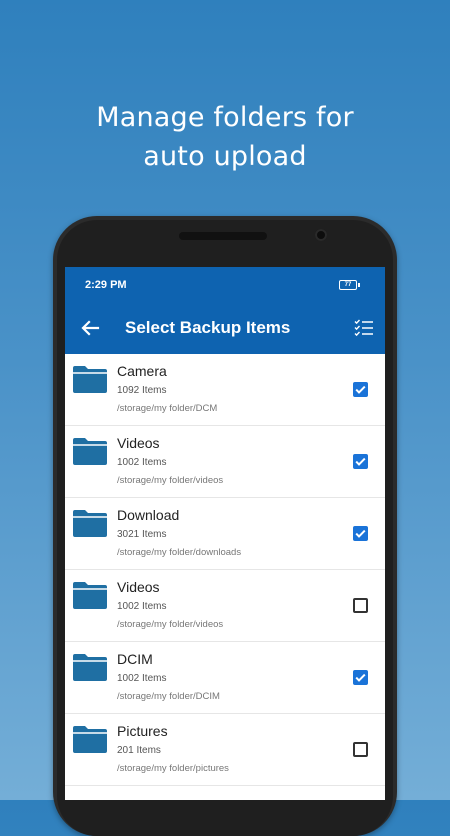 The width and height of the screenshot is (450, 836). What do you see at coordinates (168, 696) in the screenshot?
I see `folder-path: /storage/my folder/DCIM` at bounding box center [168, 696].